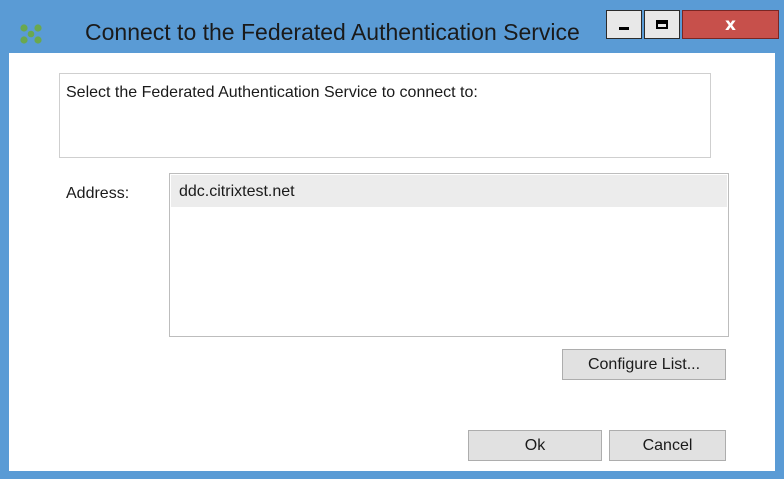 This screenshot has width=784, height=479. Describe the element at coordinates (98, 193) in the screenshot. I see `address-label: Address:` at that location.